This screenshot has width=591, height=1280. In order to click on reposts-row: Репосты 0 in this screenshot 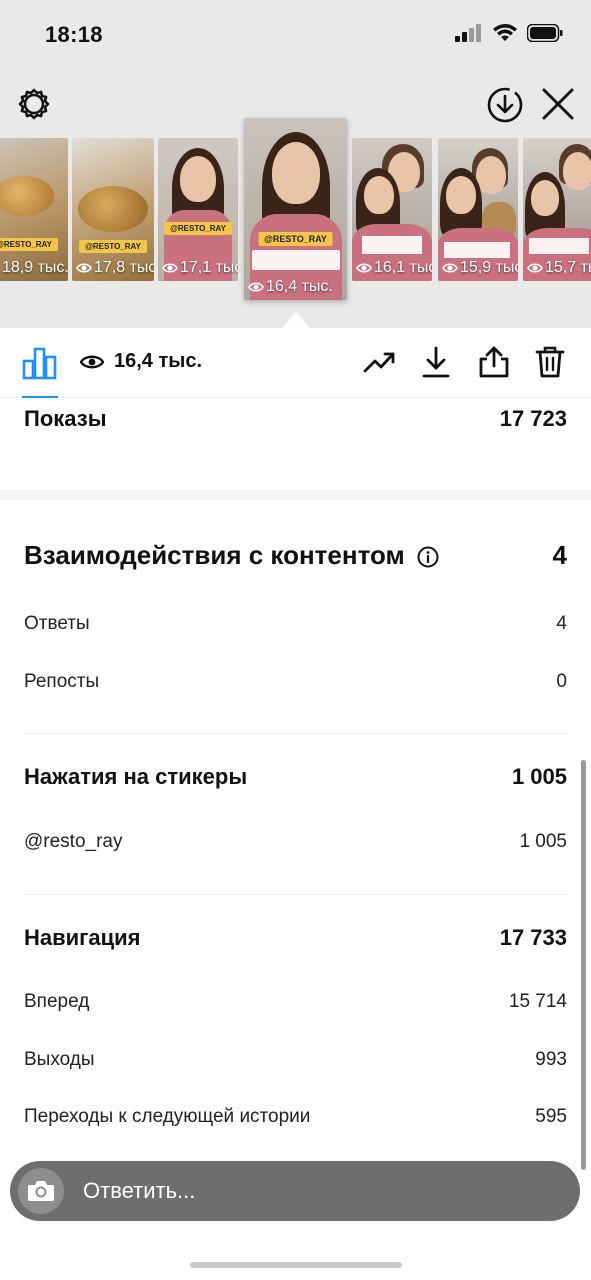, I will do `click(295, 682)`.